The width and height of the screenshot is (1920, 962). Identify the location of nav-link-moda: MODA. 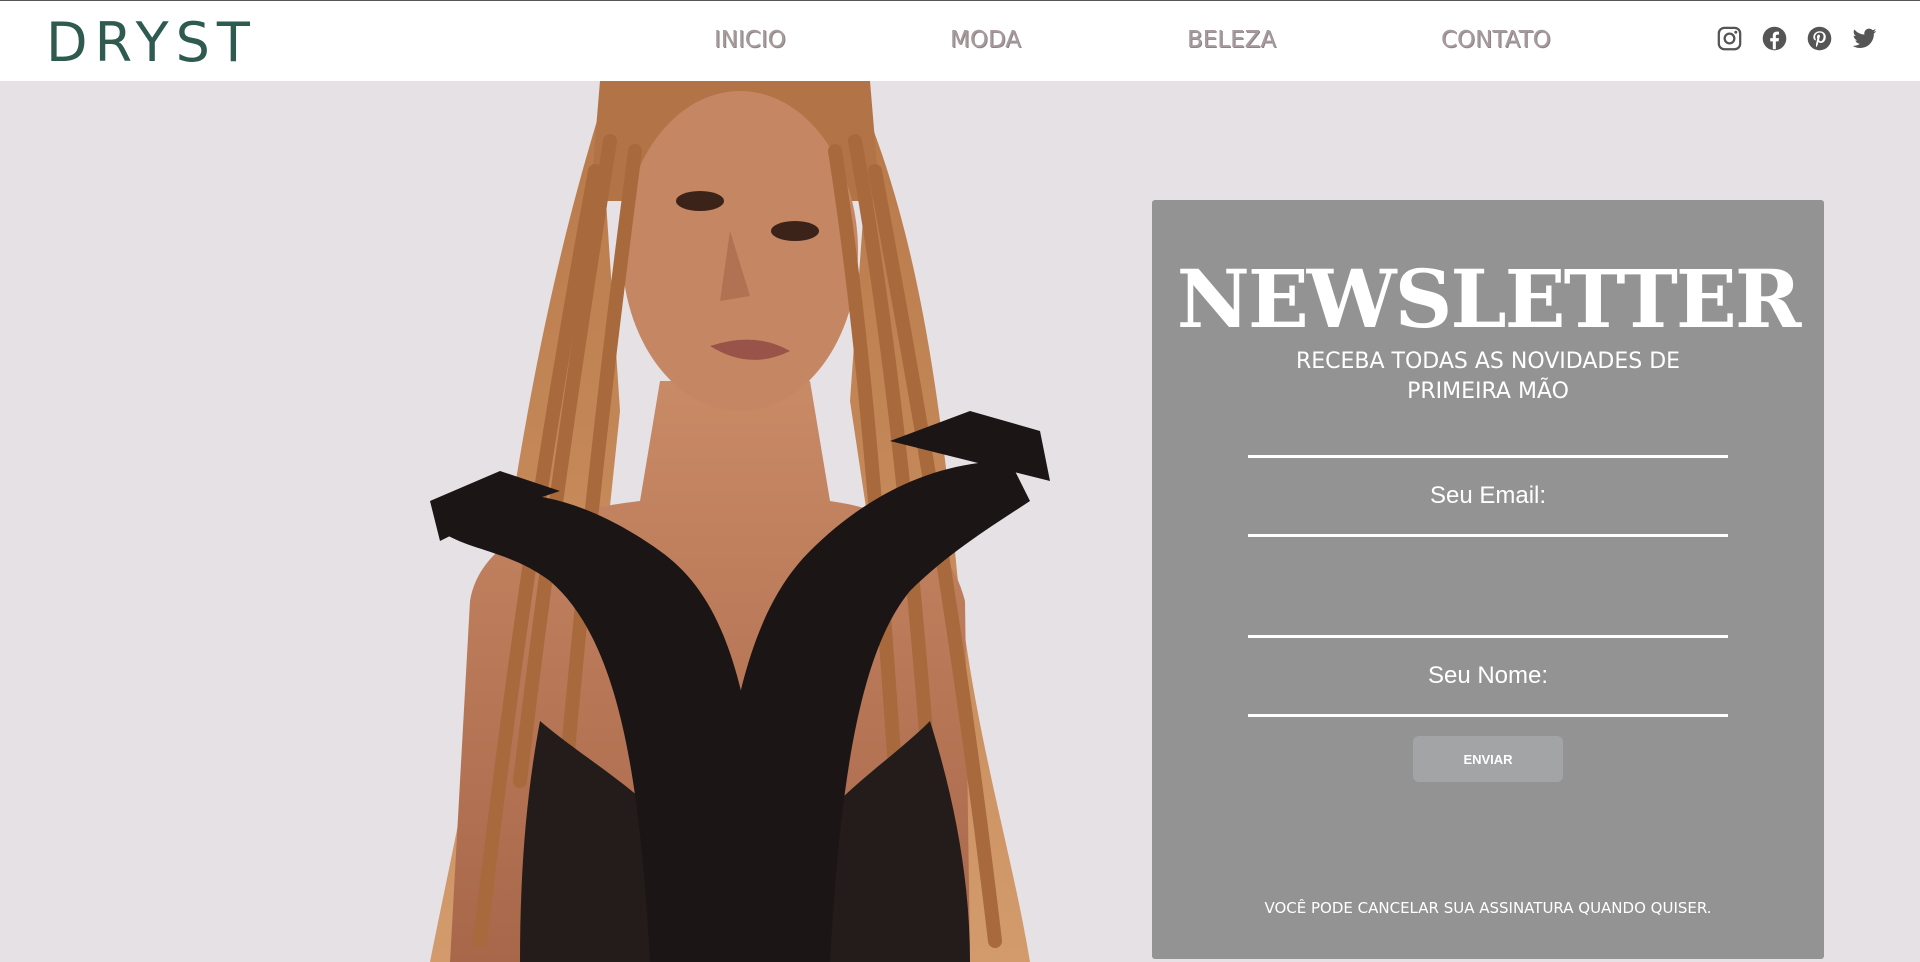
(985, 40).